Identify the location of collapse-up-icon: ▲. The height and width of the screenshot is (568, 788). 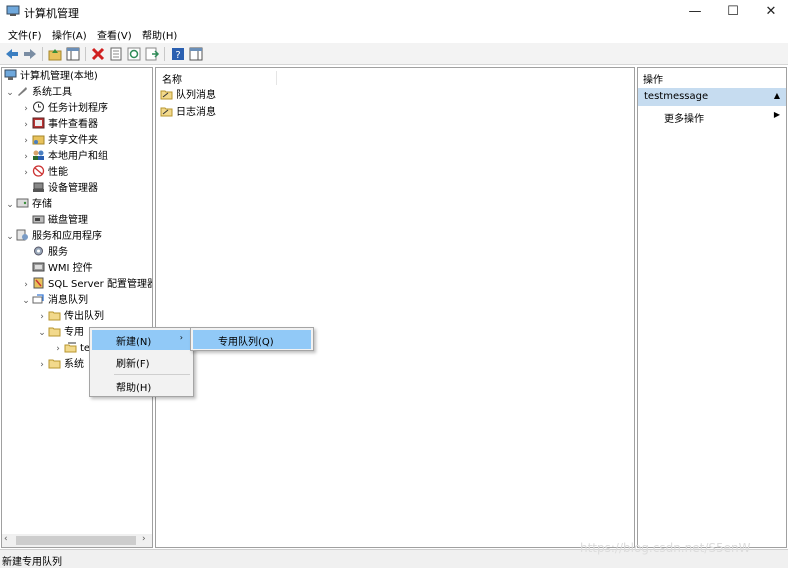
(777, 95).